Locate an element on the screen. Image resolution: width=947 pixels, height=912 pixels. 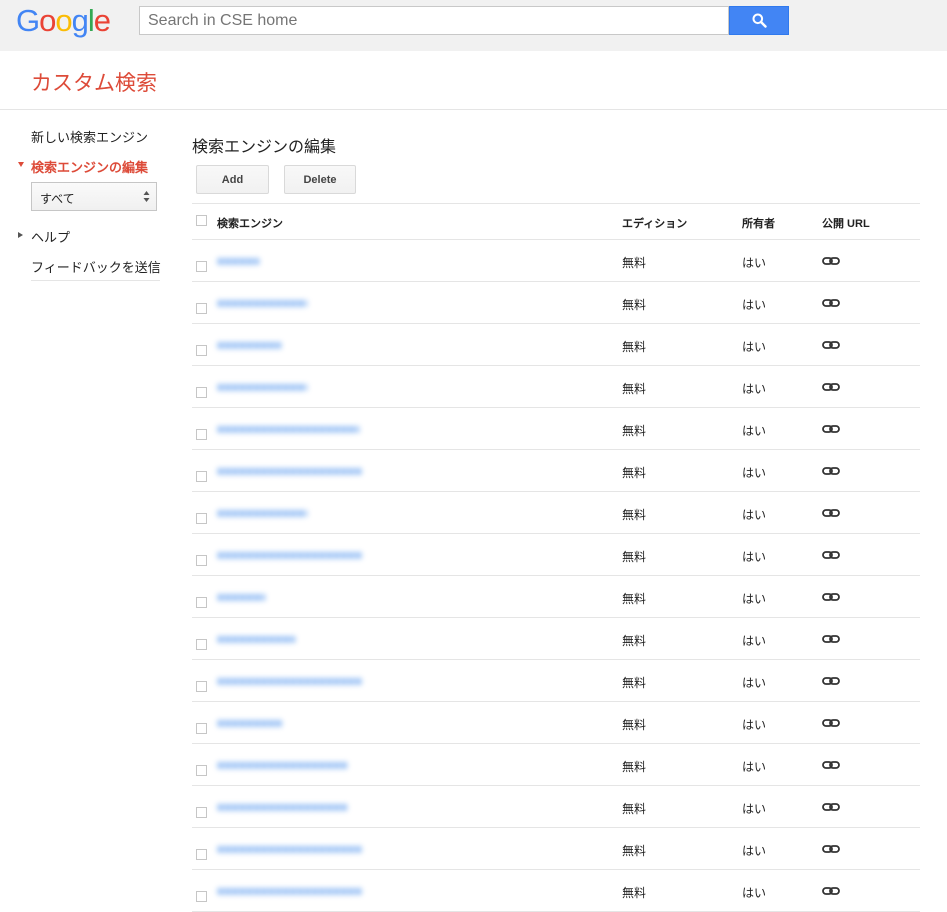
sidebar-item-help: ヘルプ is located at coordinates (44, 236).